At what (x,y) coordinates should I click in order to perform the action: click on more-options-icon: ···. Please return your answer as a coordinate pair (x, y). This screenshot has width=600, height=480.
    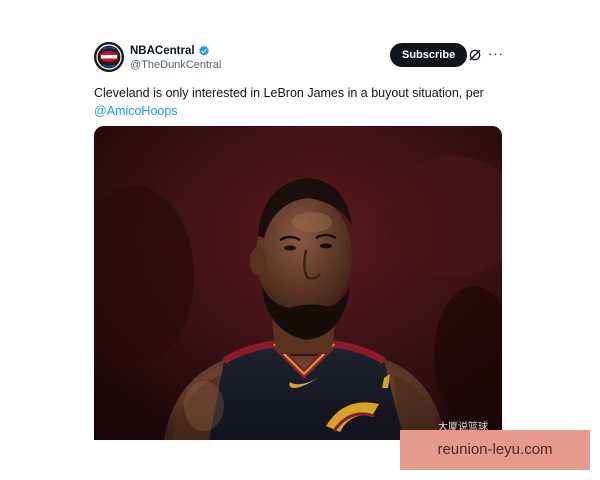
    Looking at the image, I should click on (496, 54).